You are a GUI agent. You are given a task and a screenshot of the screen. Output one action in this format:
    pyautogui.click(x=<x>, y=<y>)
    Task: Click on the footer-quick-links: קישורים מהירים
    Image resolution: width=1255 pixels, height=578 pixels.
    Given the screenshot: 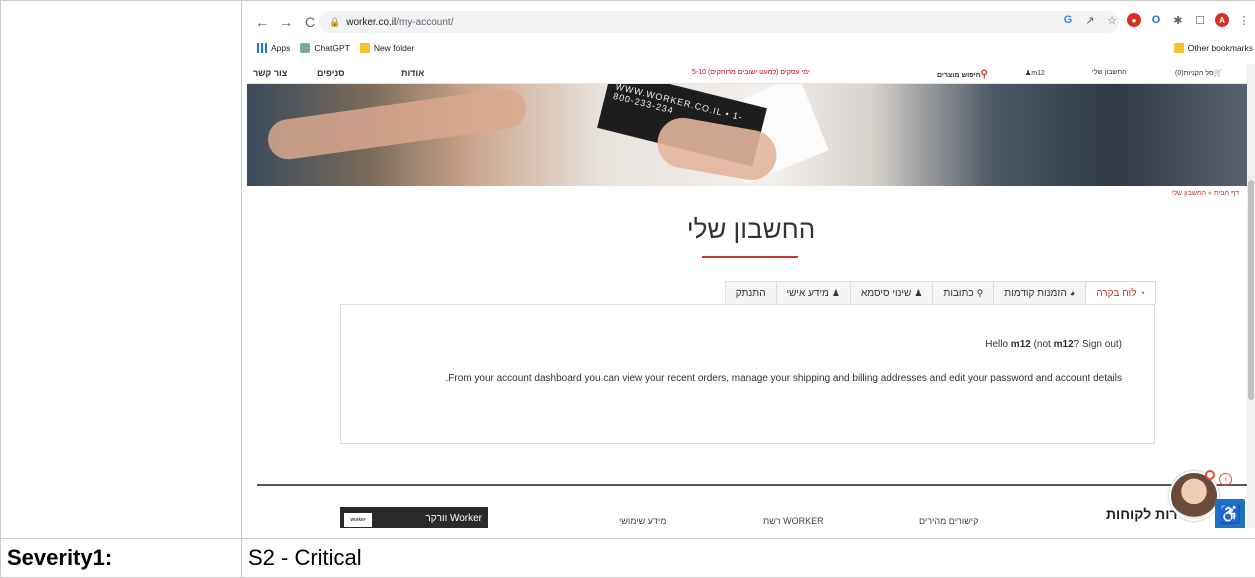 What is the action you would take?
    pyautogui.click(x=949, y=521)
    